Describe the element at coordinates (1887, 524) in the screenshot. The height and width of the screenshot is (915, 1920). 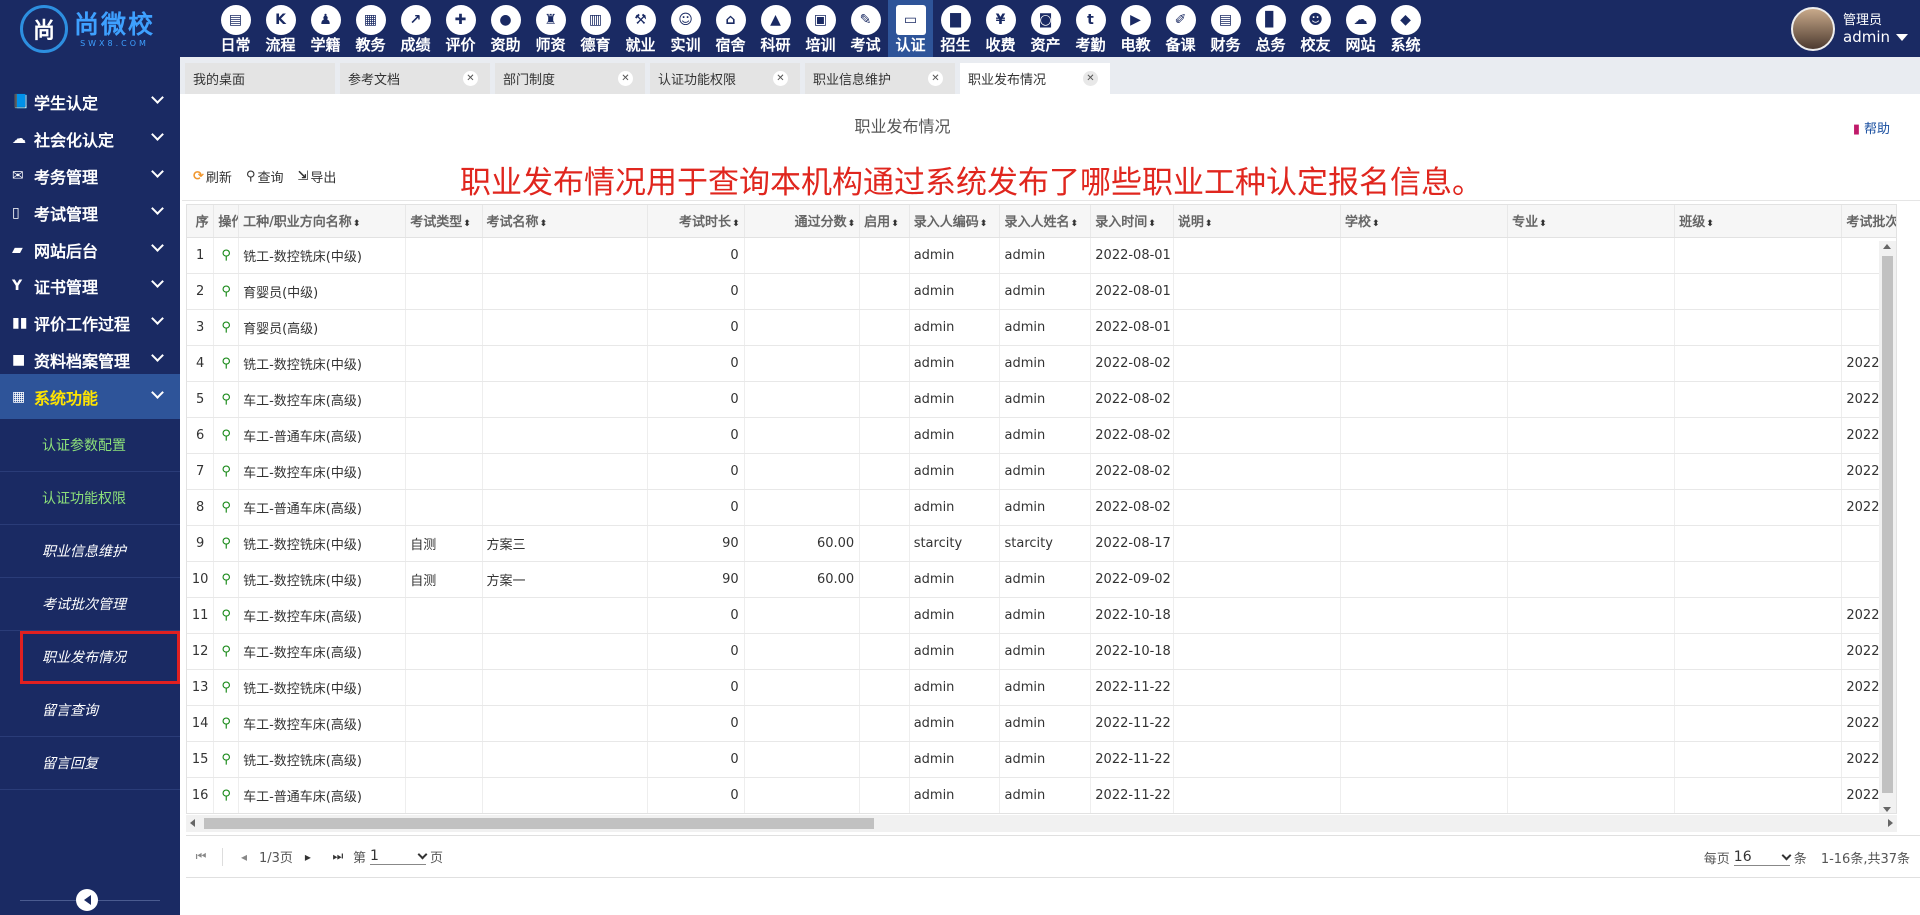
I see `scrollbar-thumb` at that location.